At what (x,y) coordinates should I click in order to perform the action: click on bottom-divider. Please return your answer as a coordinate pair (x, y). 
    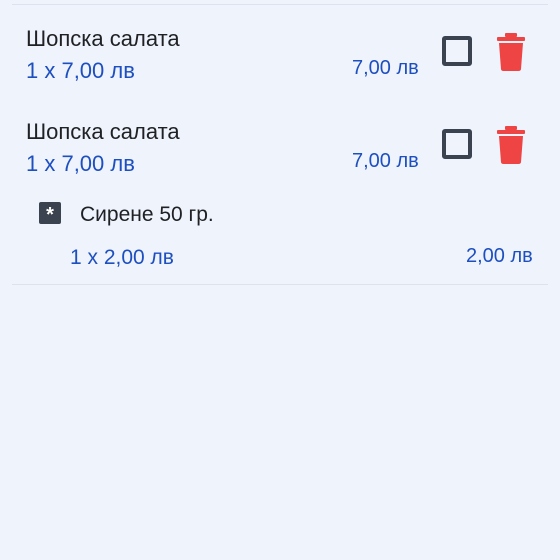
    Looking at the image, I should click on (280, 284).